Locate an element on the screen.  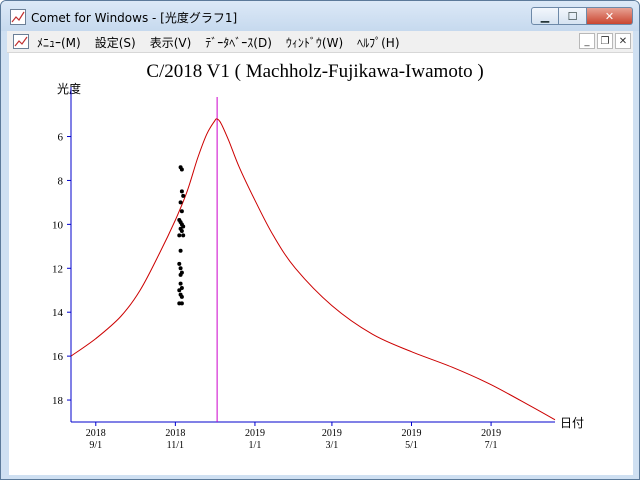
maximize-icon: ☐ is located at coordinates (572, 16).